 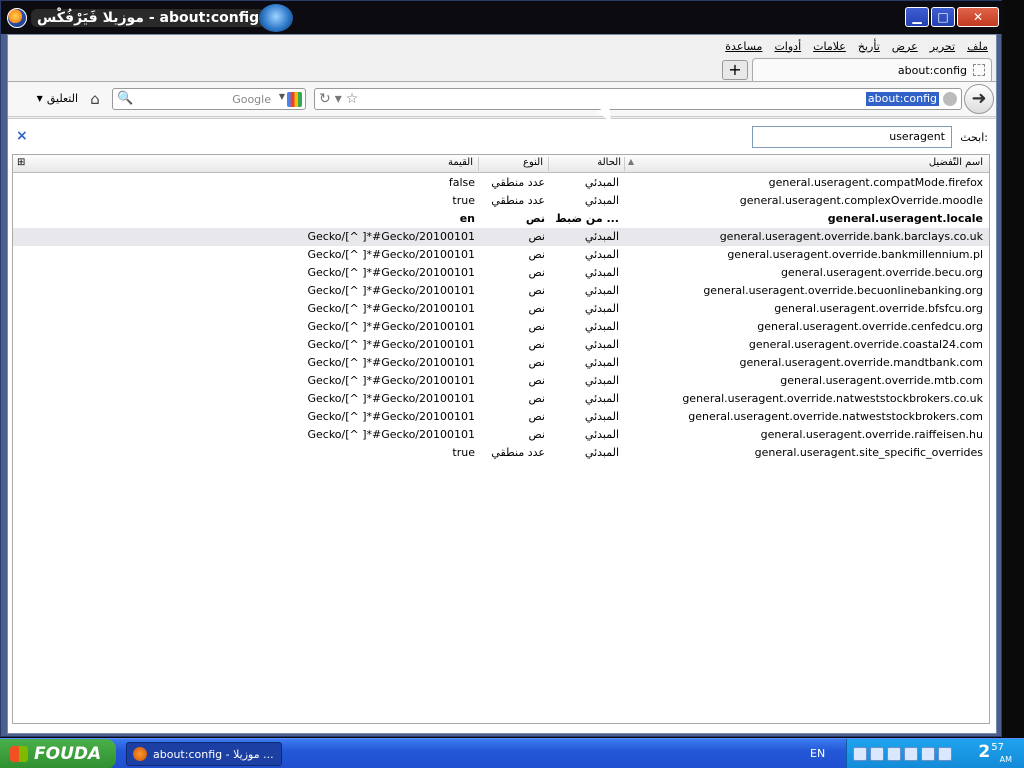 I want to click on window-controls: ▁ □ ✕, so click(x=952, y=17).